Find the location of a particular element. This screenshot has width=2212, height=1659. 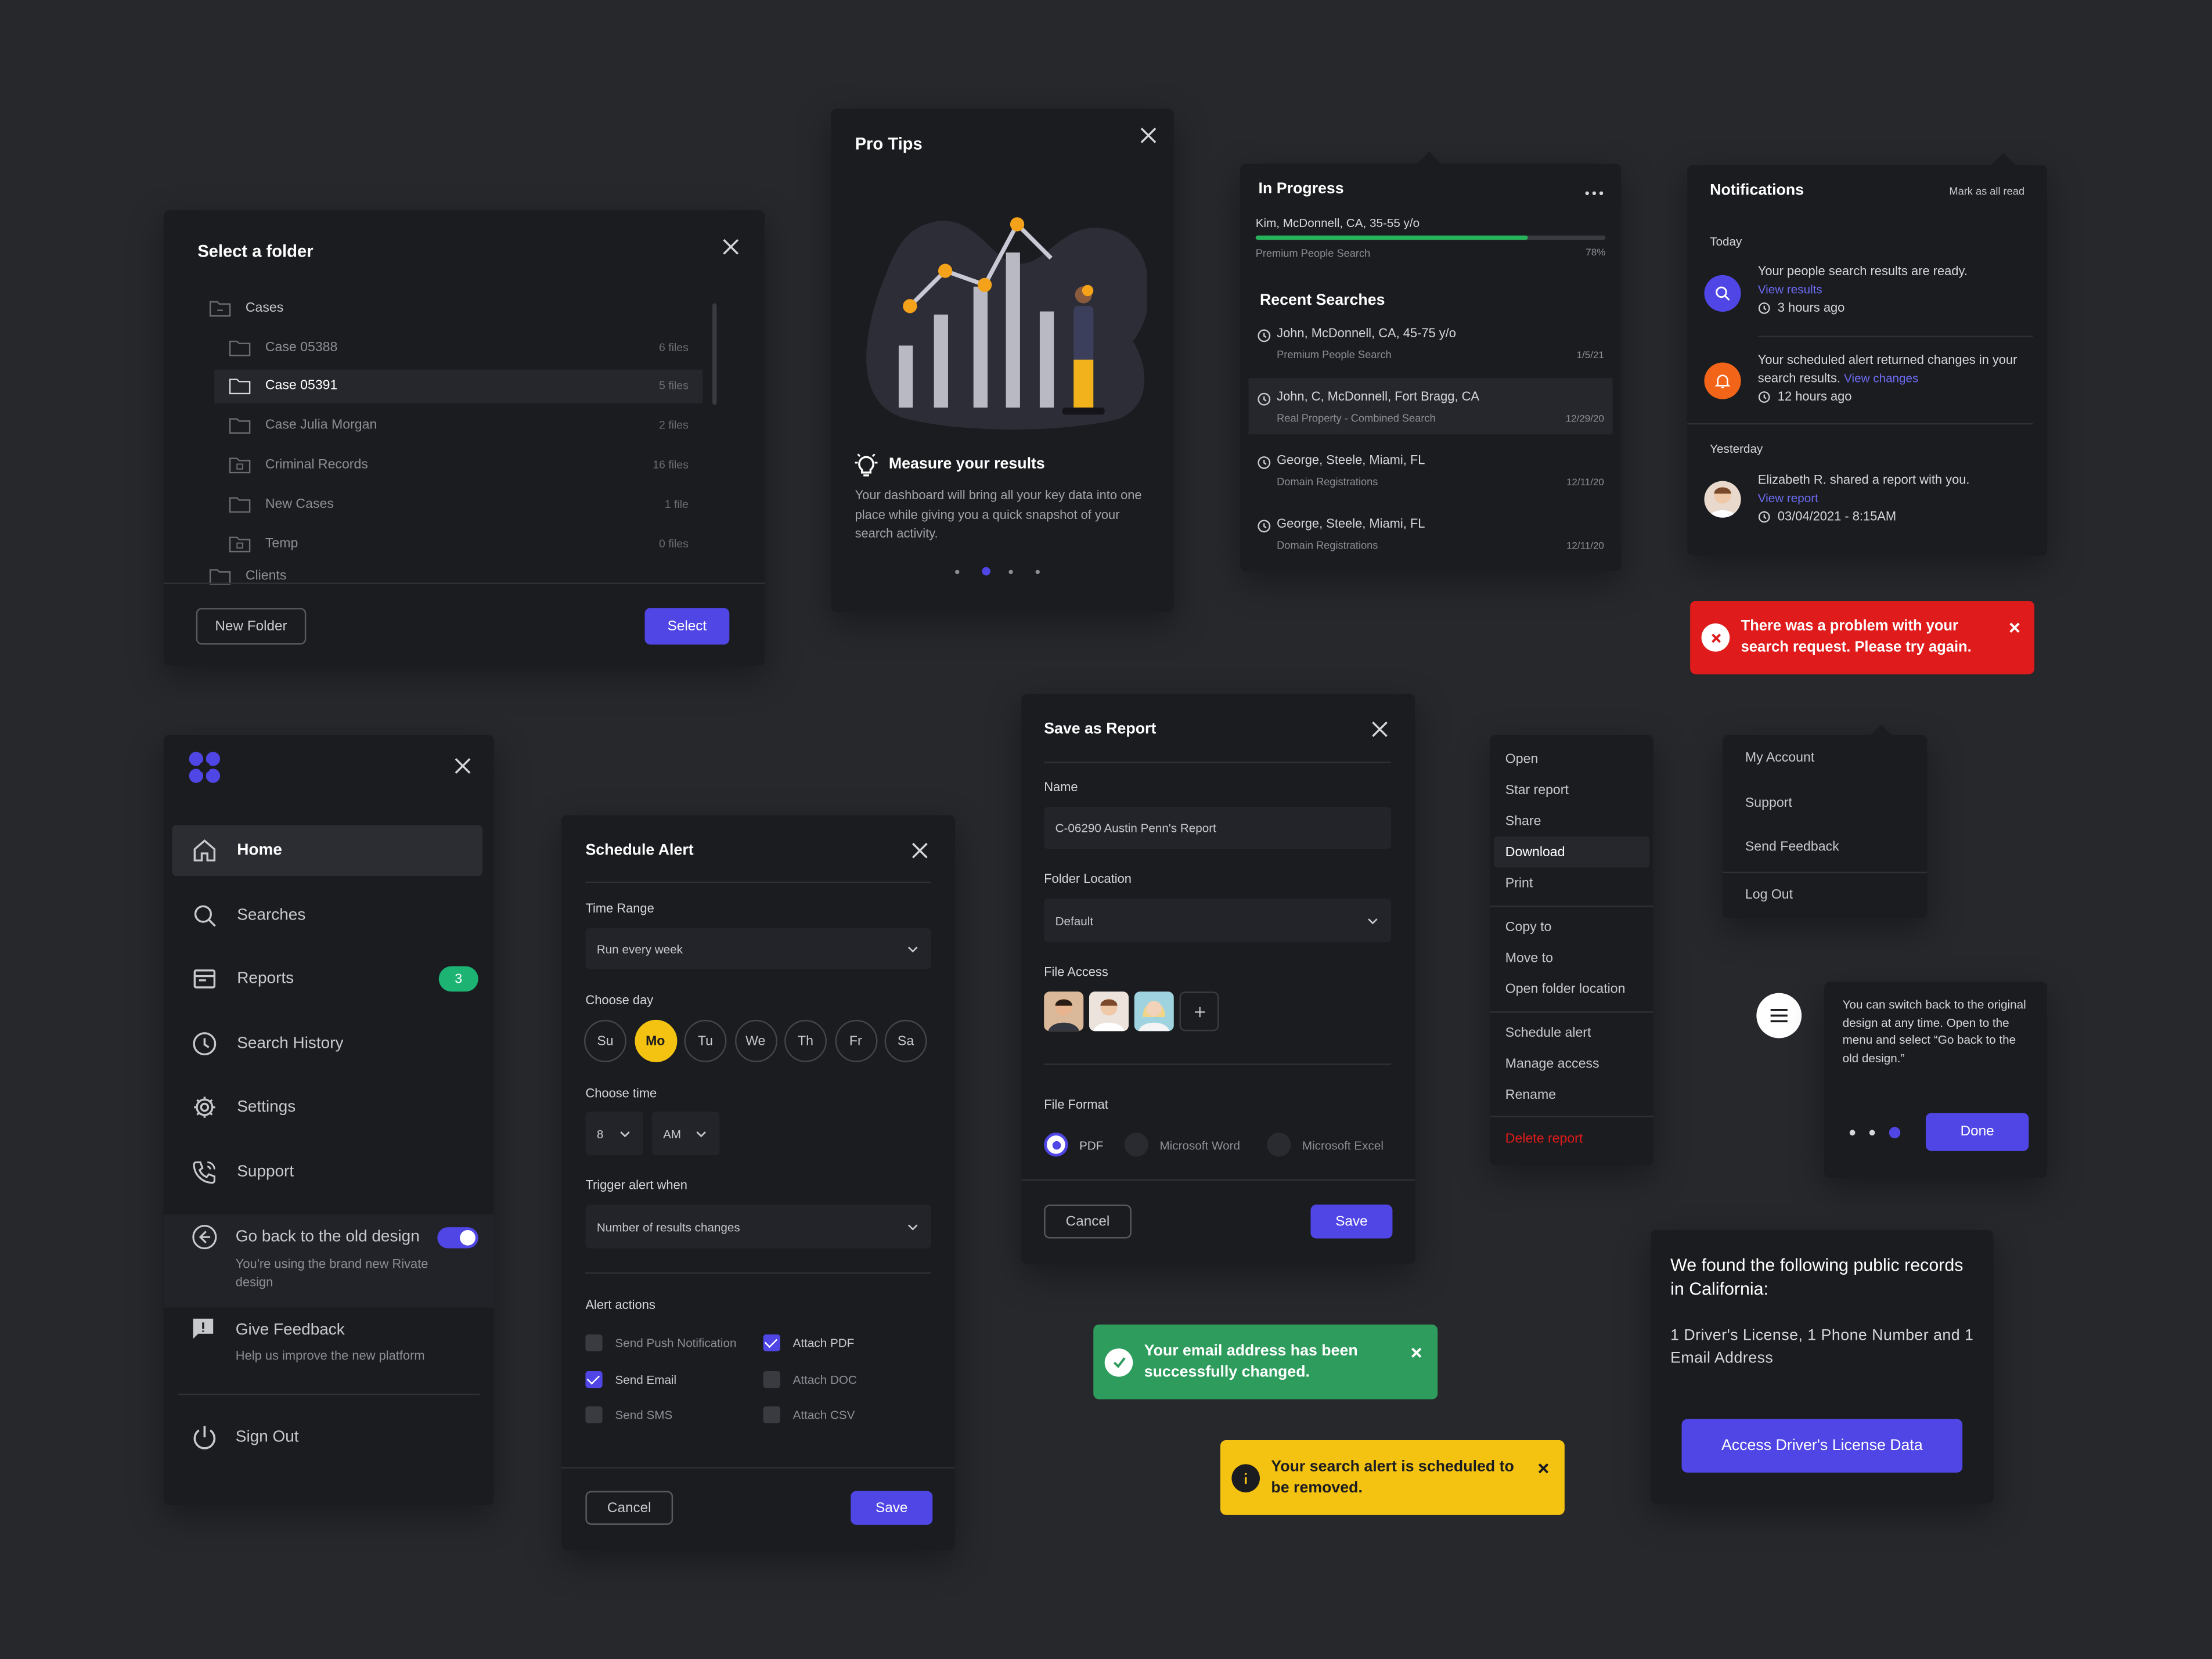

menu-item-copy-to: Copy to is located at coordinates (1528, 927).